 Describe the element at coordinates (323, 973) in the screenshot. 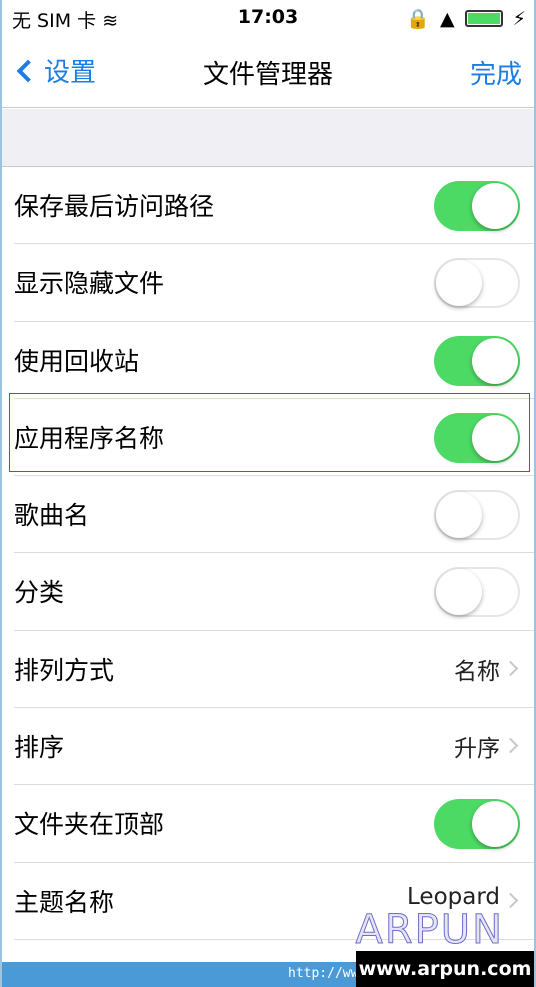

I see `footer-url: http://ww` at that location.